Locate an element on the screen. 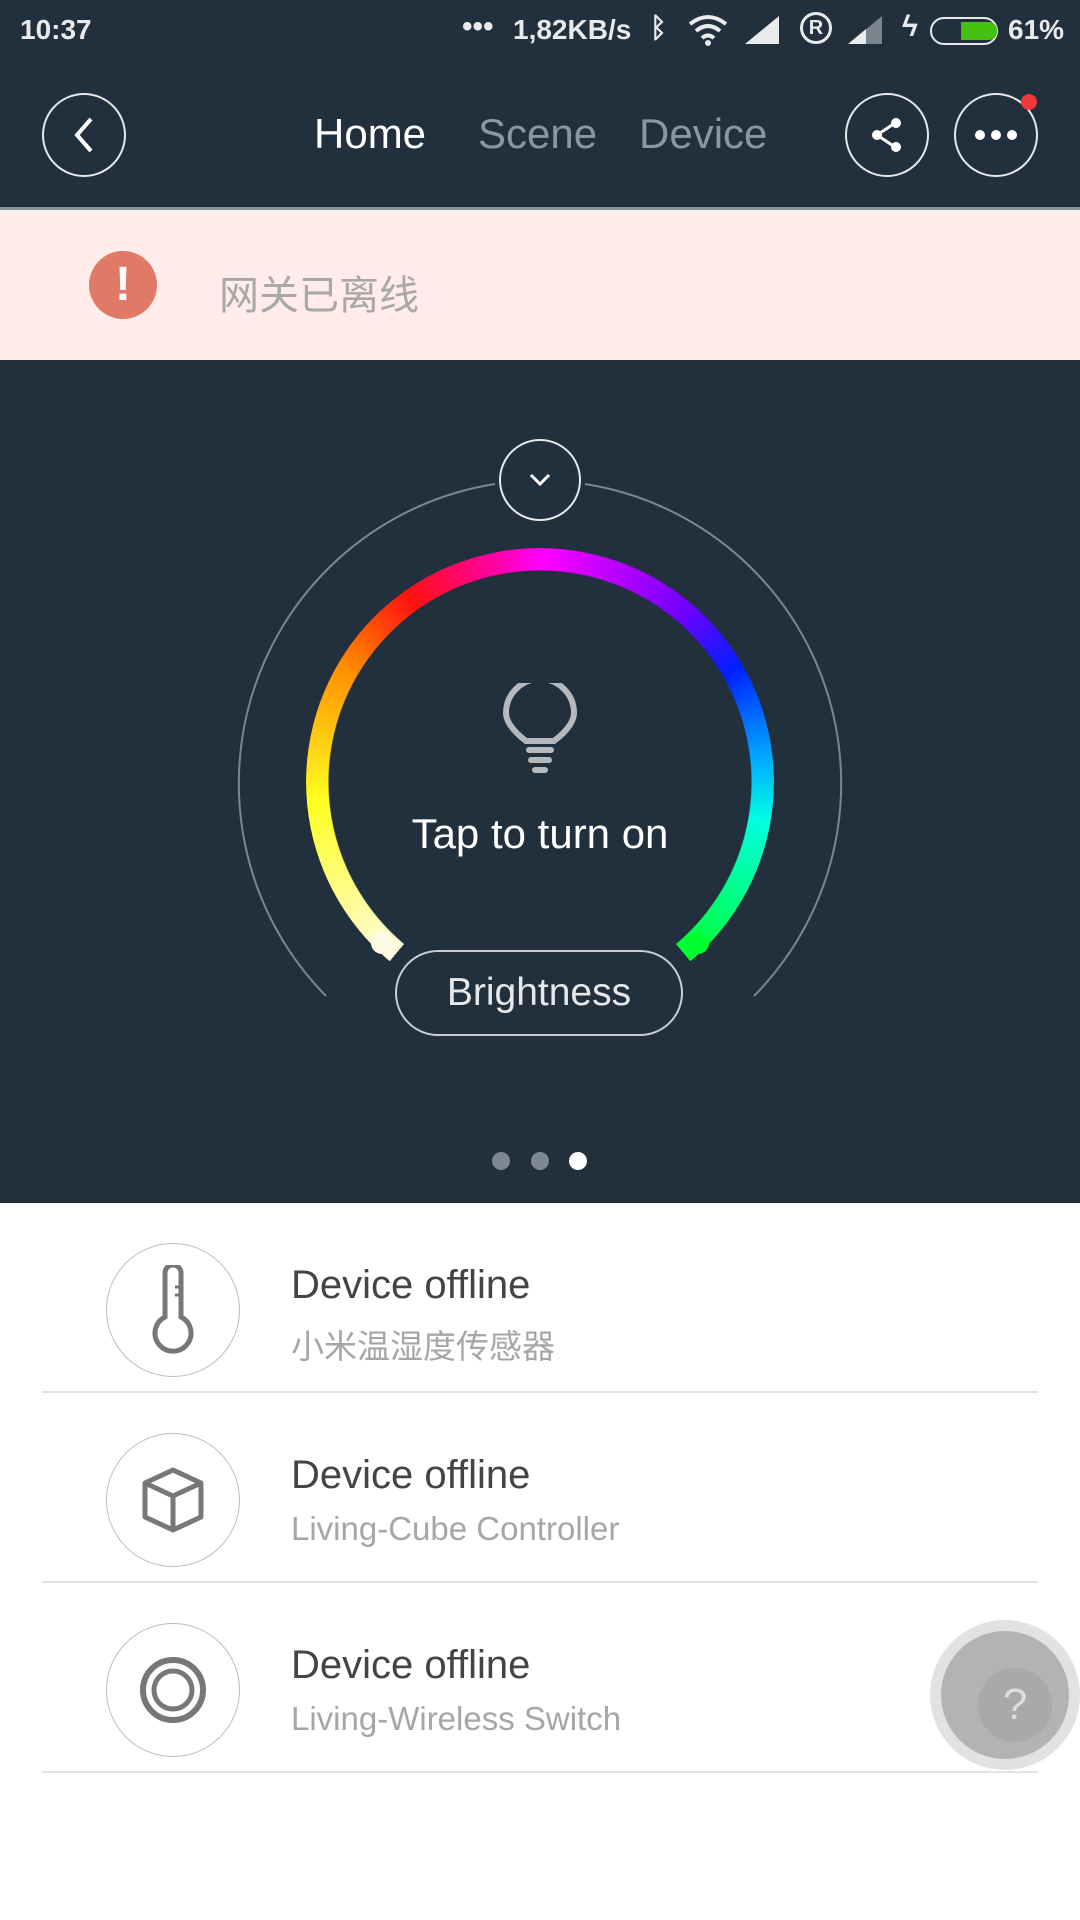 The image size is (1080, 1920). chevron-left-icon is located at coordinates (83, 135).